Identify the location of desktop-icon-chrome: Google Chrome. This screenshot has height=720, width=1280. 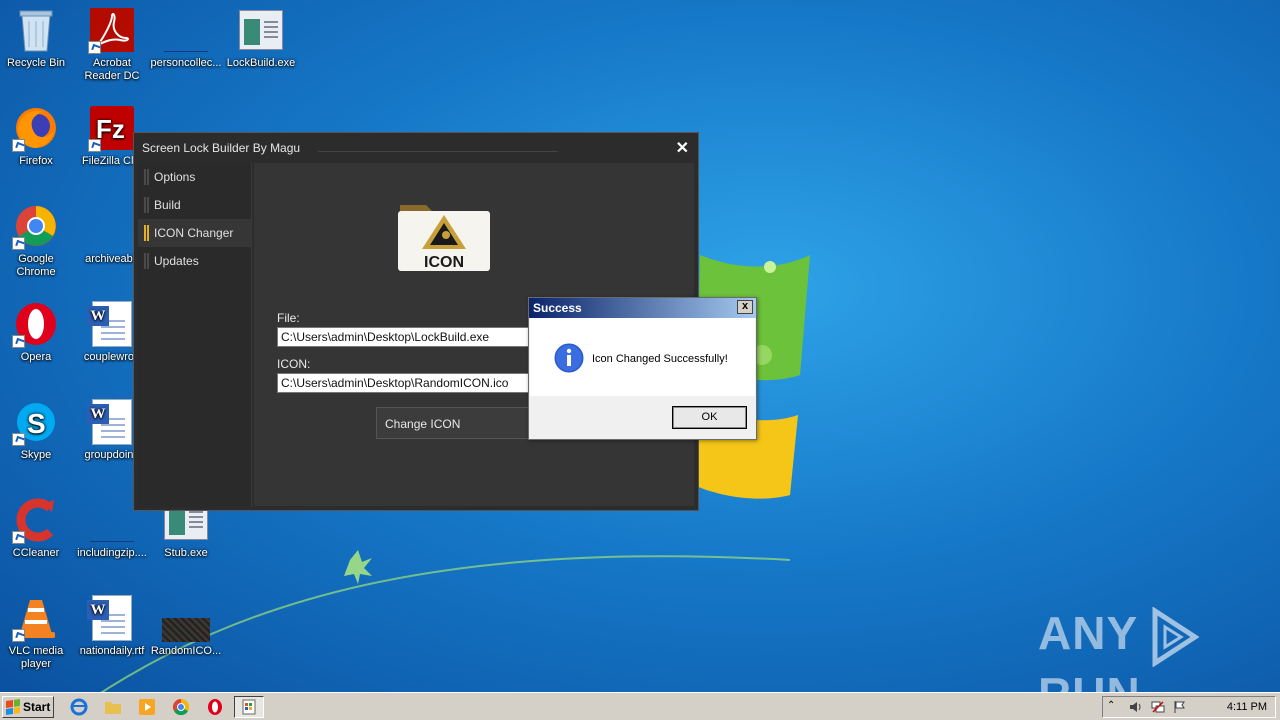
(37, 240).